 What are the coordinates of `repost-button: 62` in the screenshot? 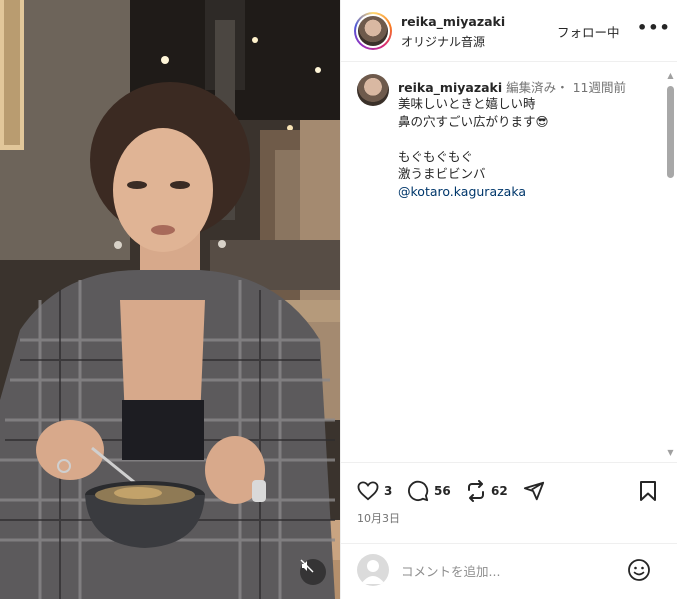 It's located at (487, 491).